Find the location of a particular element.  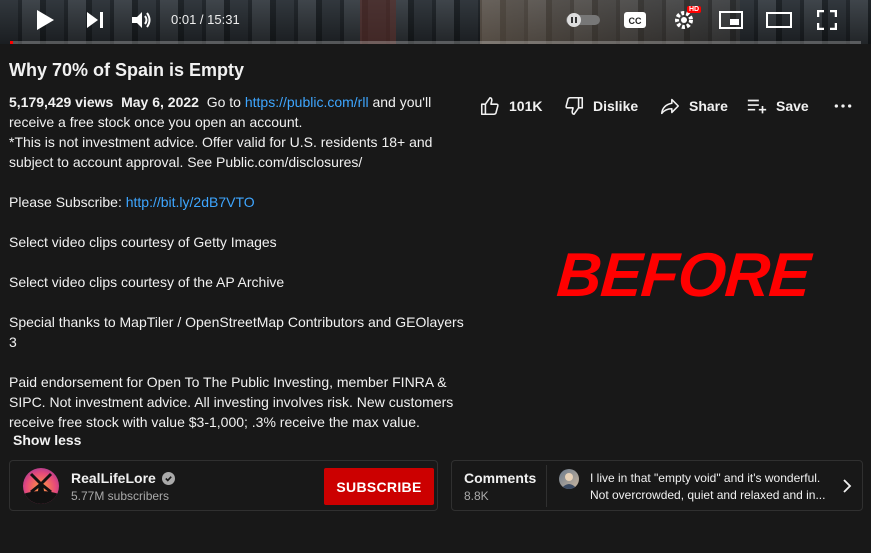

chevron-right-icon is located at coordinates (847, 488).